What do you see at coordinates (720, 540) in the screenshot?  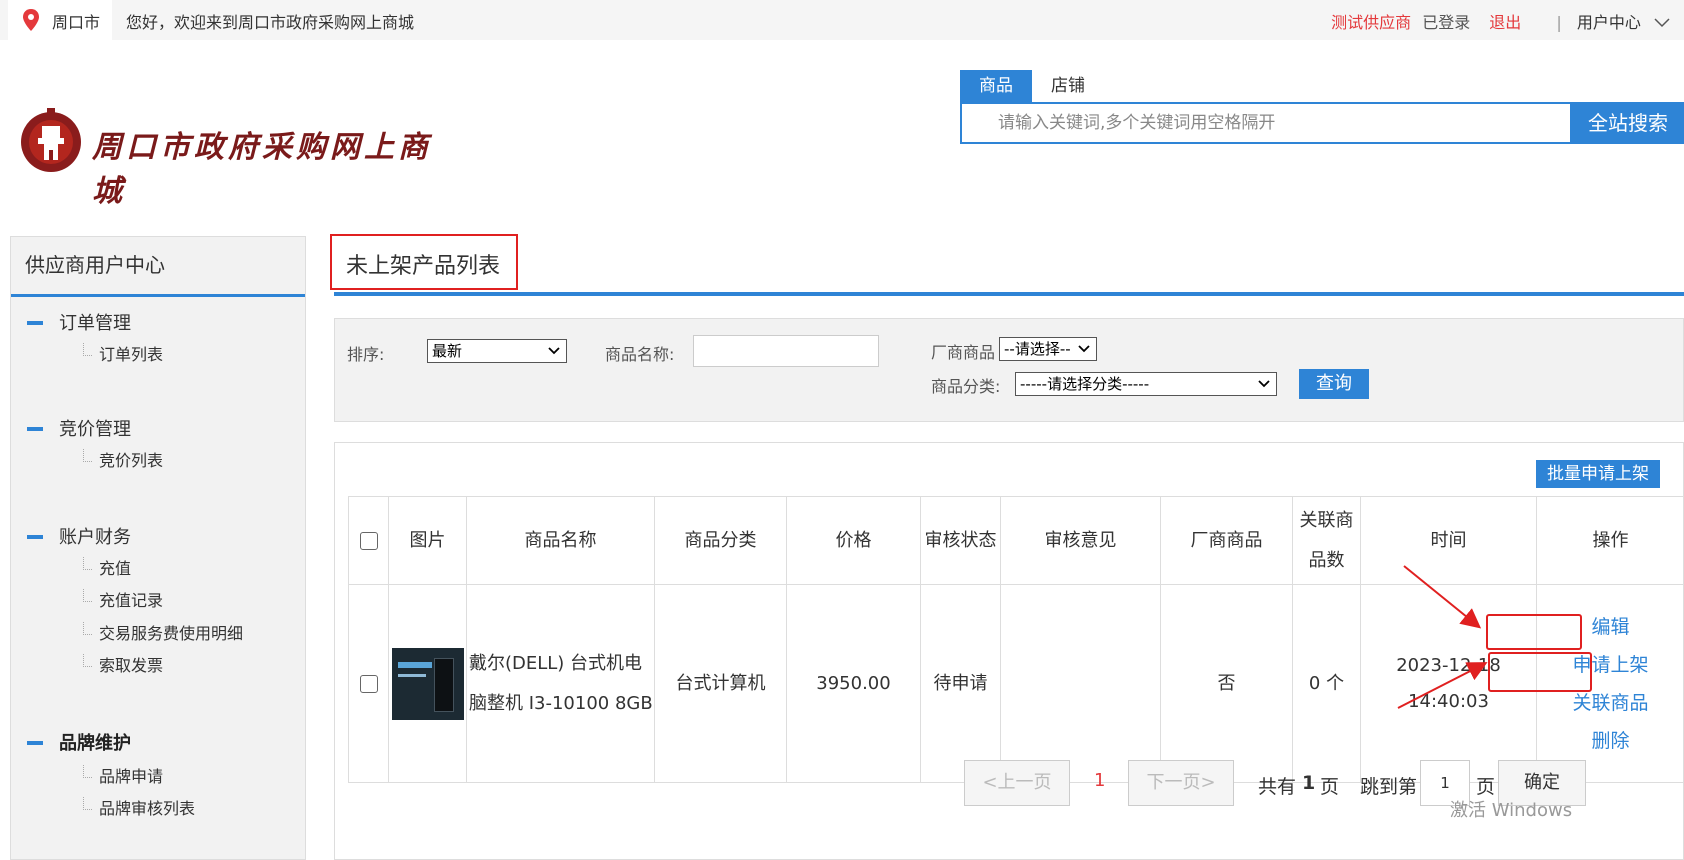 I see `column-header: 商品分类` at bounding box center [720, 540].